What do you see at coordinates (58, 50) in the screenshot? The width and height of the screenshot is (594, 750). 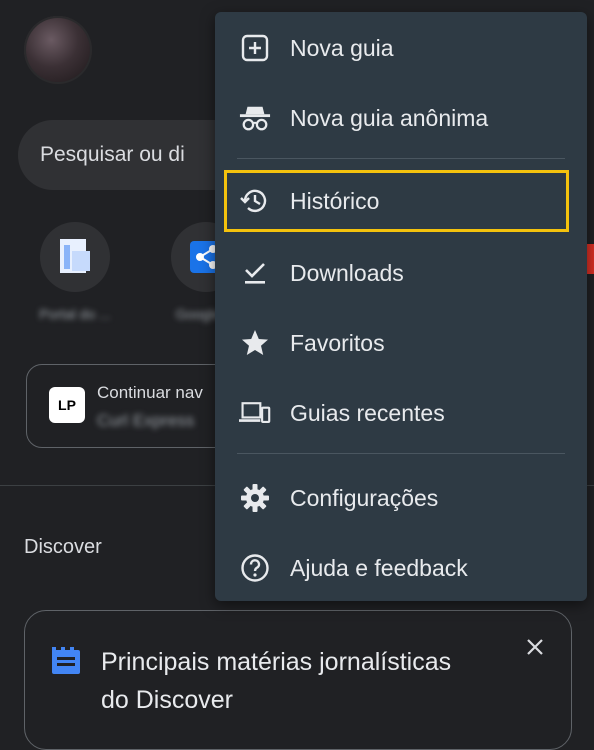 I see `avatar` at bounding box center [58, 50].